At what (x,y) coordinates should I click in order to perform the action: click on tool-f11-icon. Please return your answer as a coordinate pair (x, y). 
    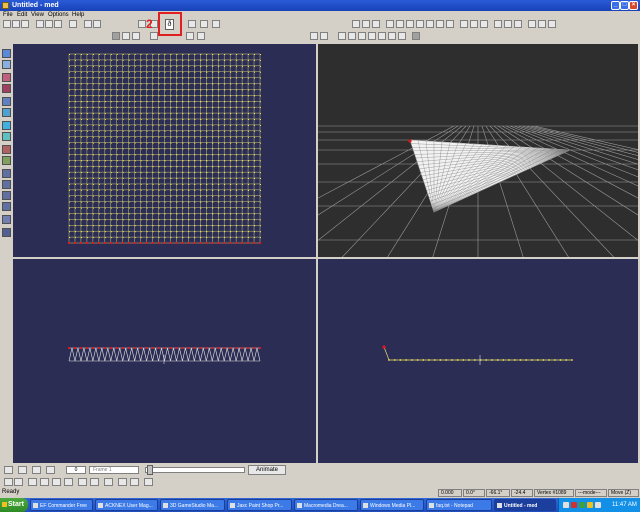
    Looking at the image, I should click on (498, 24).